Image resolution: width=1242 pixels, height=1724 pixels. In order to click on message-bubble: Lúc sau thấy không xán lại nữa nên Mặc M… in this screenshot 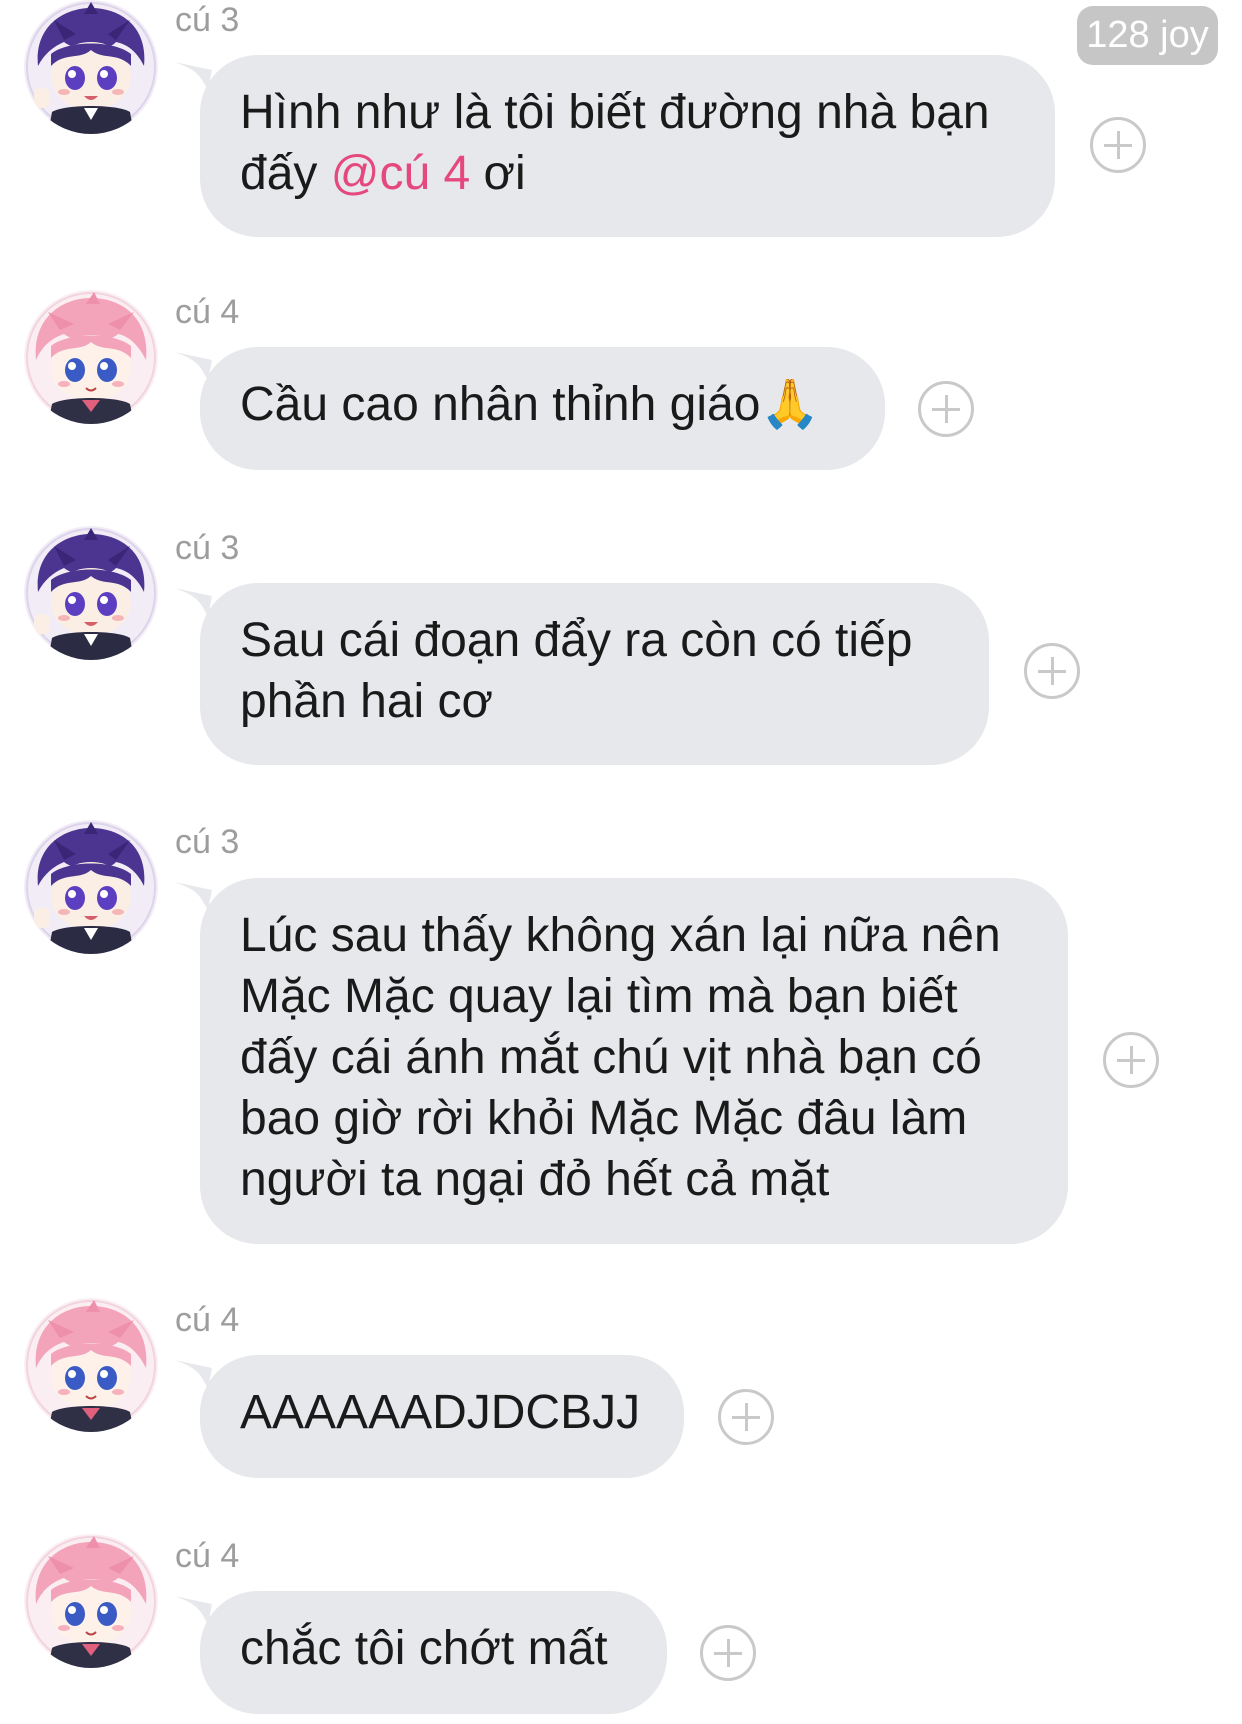, I will do `click(634, 1061)`.